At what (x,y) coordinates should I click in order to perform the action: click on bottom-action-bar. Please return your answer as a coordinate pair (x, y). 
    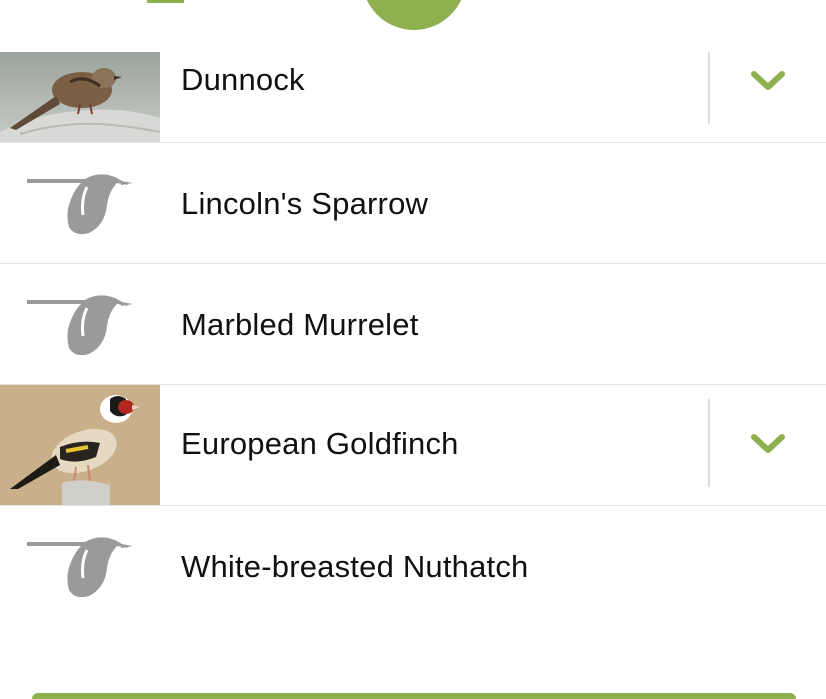
    Looking at the image, I should click on (414, 696).